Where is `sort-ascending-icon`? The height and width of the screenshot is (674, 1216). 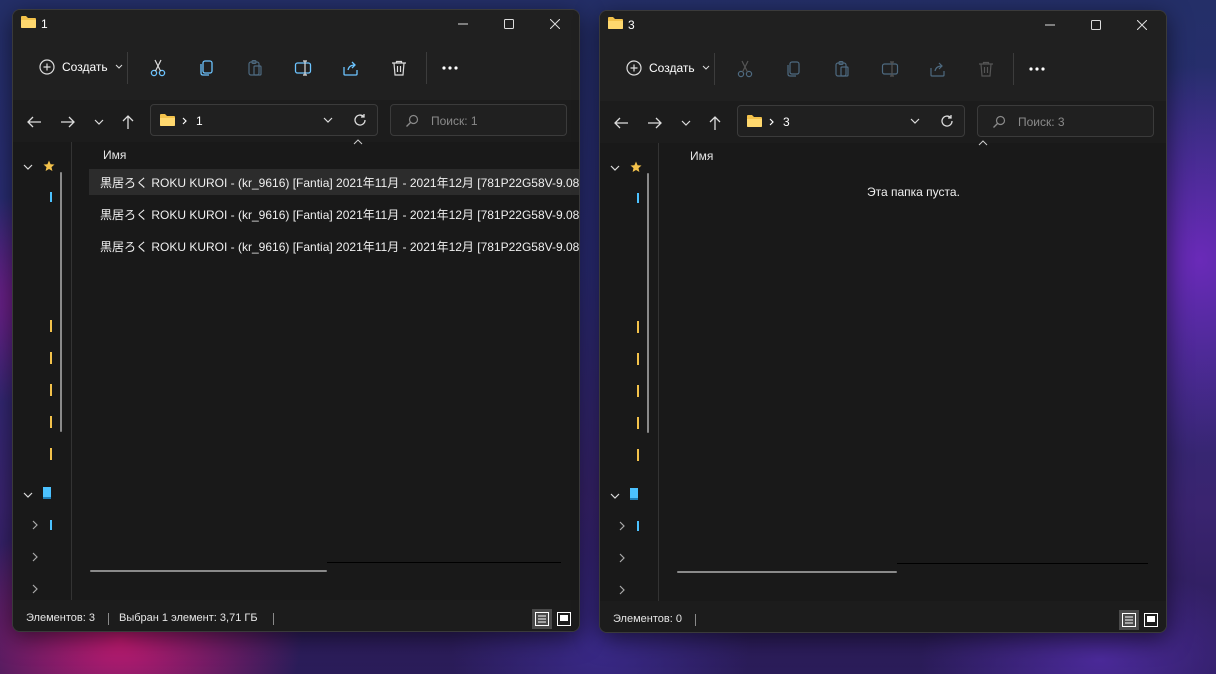
sort-ascending-icon is located at coordinates (983, 143).